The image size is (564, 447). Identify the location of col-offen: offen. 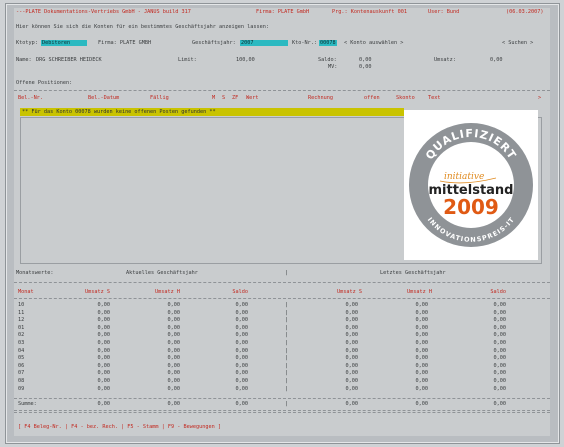
(372, 98).